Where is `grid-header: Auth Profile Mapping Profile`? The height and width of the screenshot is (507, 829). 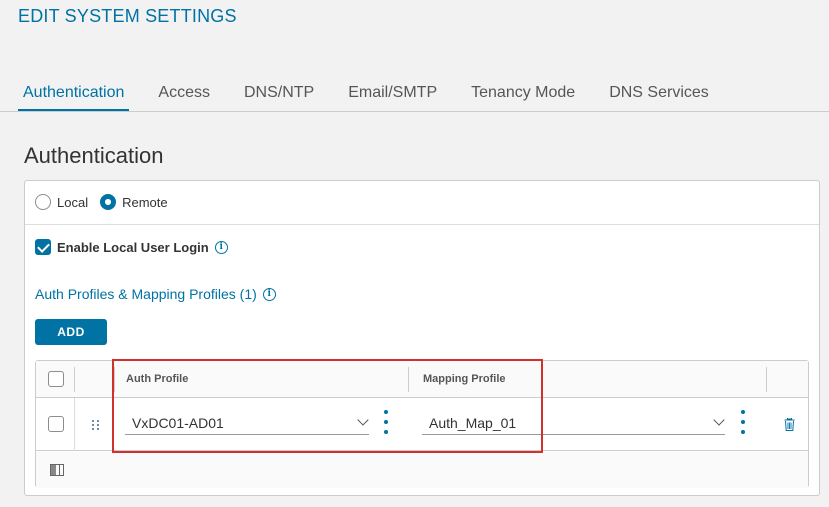
grid-header: Auth Profile Mapping Profile is located at coordinates (422, 379).